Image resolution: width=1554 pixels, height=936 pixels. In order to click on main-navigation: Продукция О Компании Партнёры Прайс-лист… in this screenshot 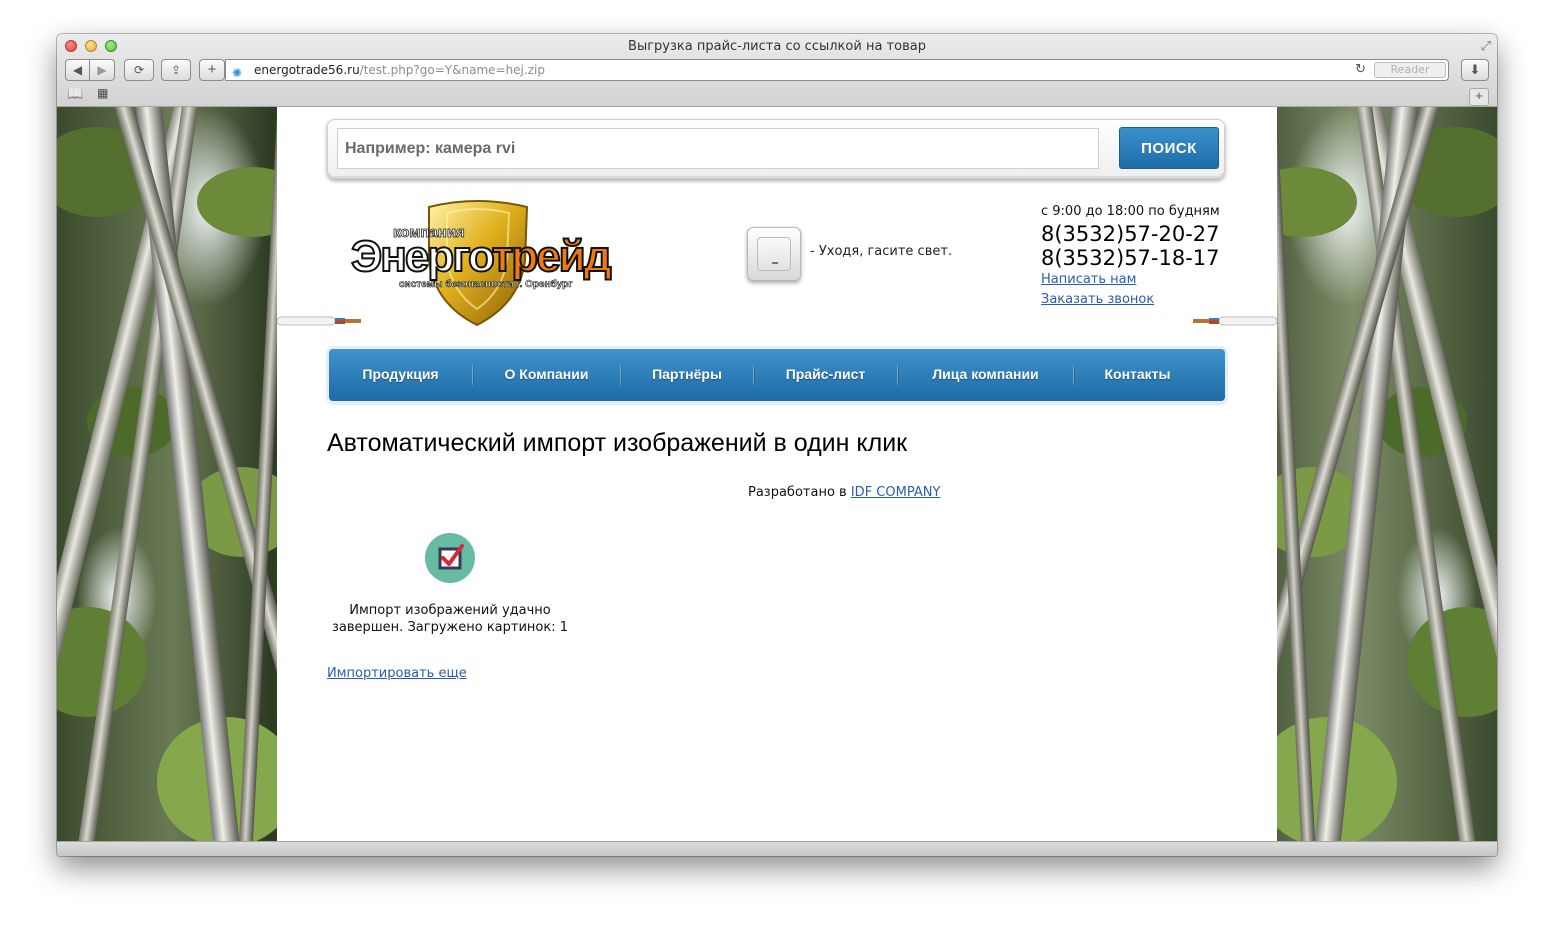, I will do `click(777, 375)`.